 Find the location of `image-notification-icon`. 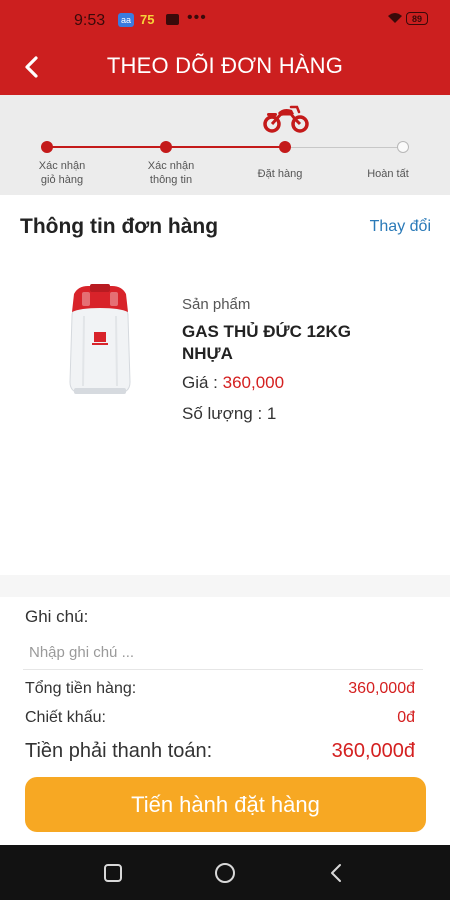

image-notification-icon is located at coordinates (172, 19).